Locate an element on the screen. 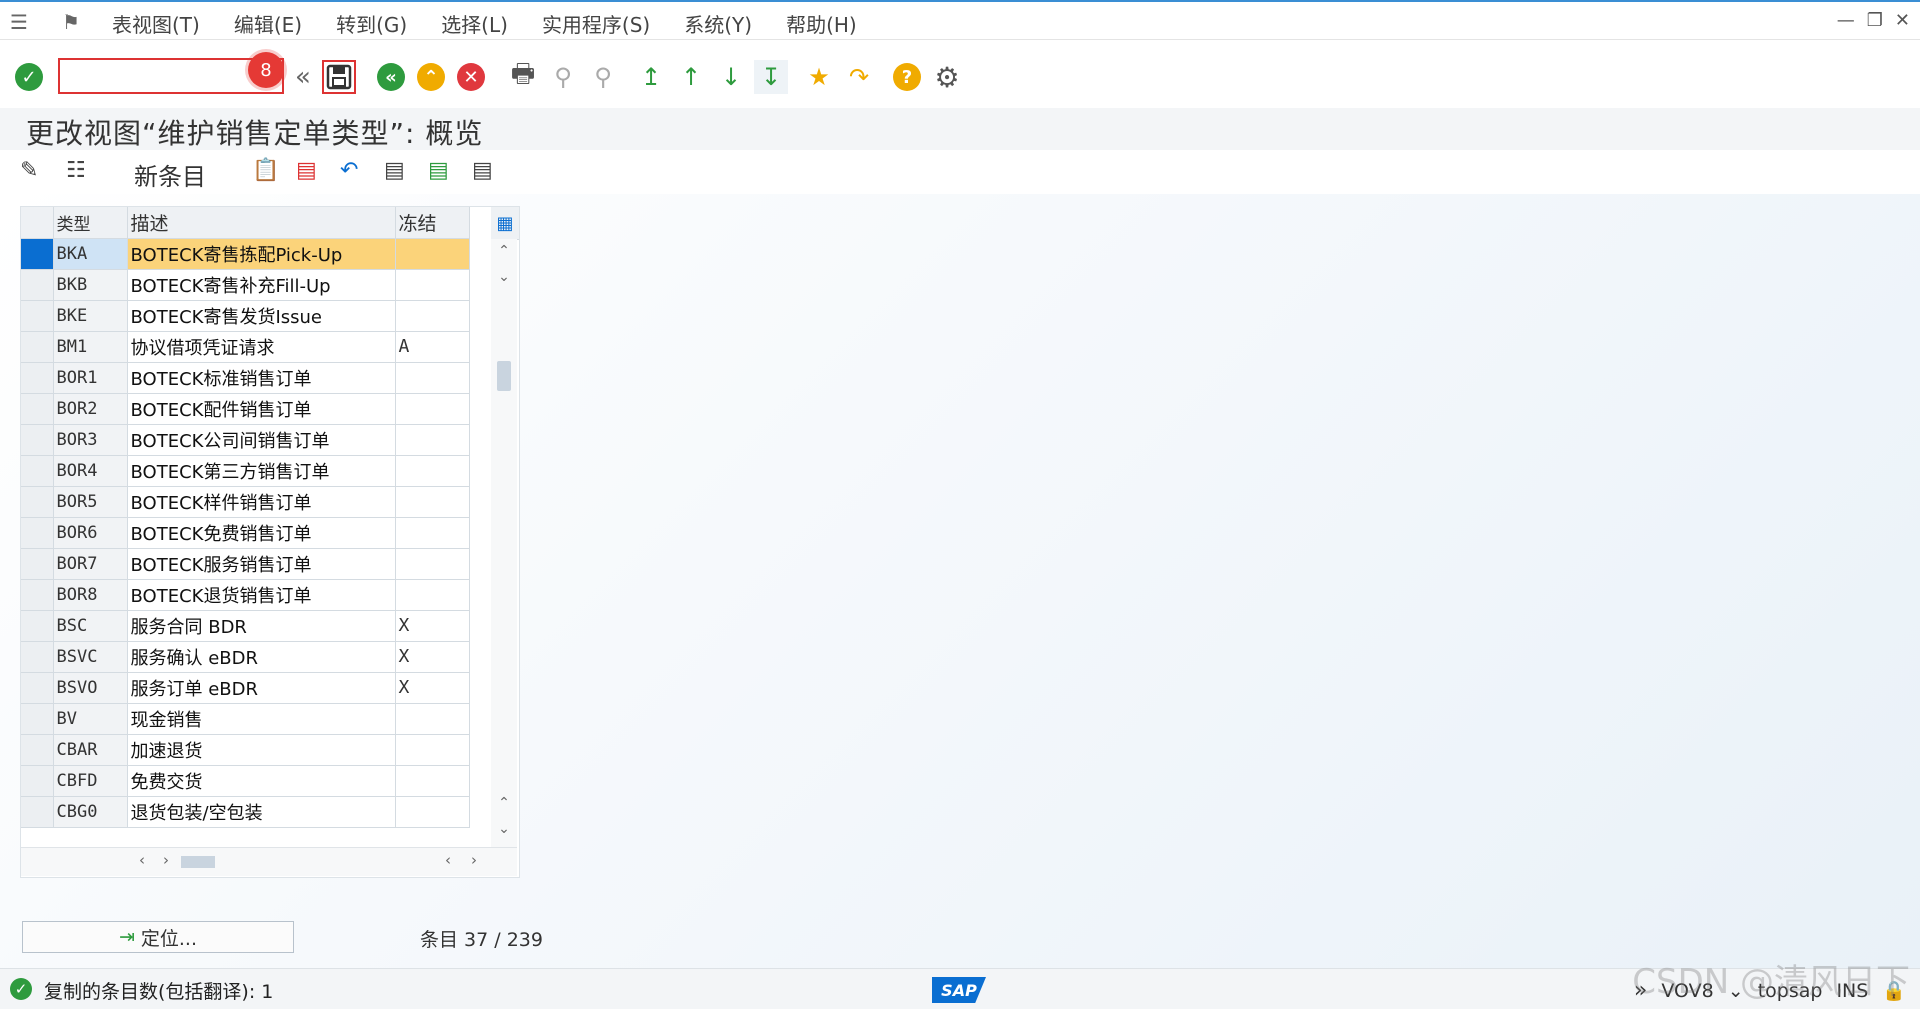  menu-item-edit: 编辑(E) is located at coordinates (268, 23).